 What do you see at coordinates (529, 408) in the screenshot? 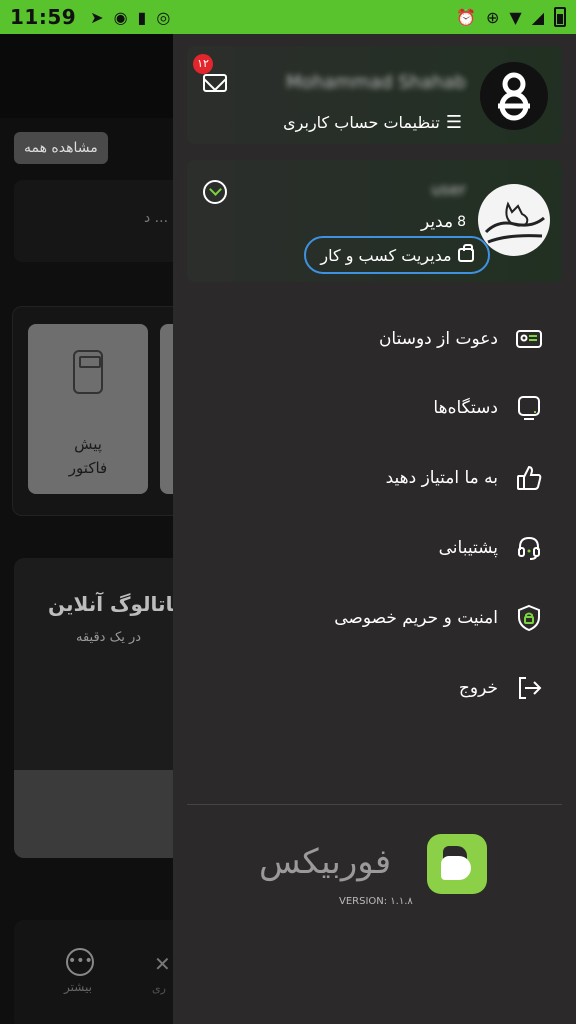
I see `device-icon` at bounding box center [529, 408].